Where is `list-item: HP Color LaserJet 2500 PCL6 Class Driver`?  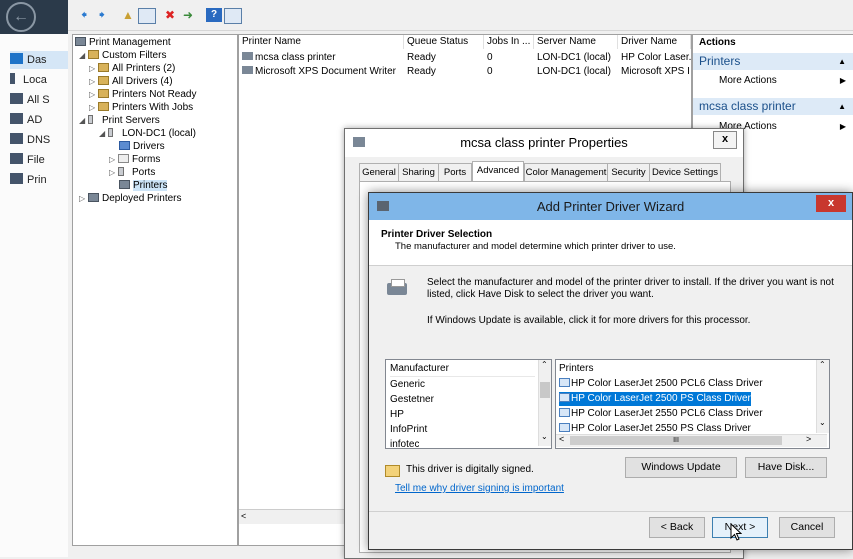 list-item: HP Color LaserJet 2500 PCL6 Class Driver is located at coordinates (661, 384).